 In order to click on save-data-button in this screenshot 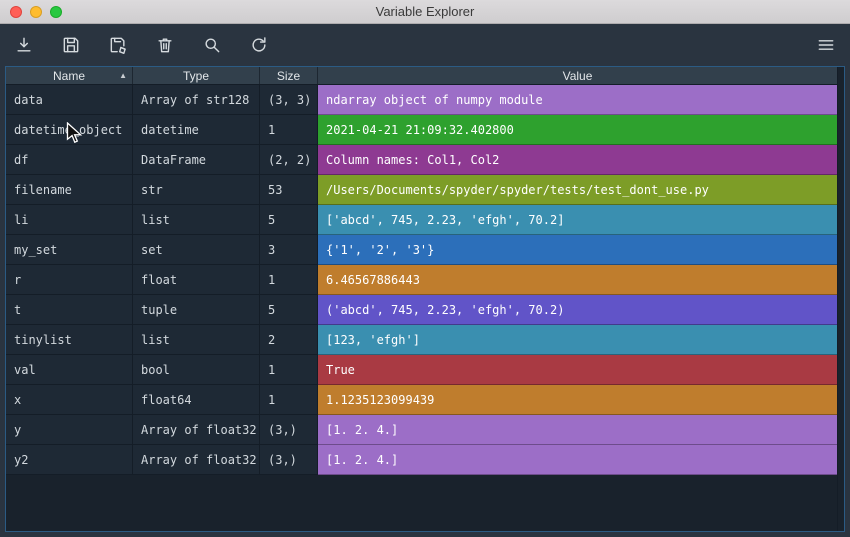, I will do `click(71, 45)`.